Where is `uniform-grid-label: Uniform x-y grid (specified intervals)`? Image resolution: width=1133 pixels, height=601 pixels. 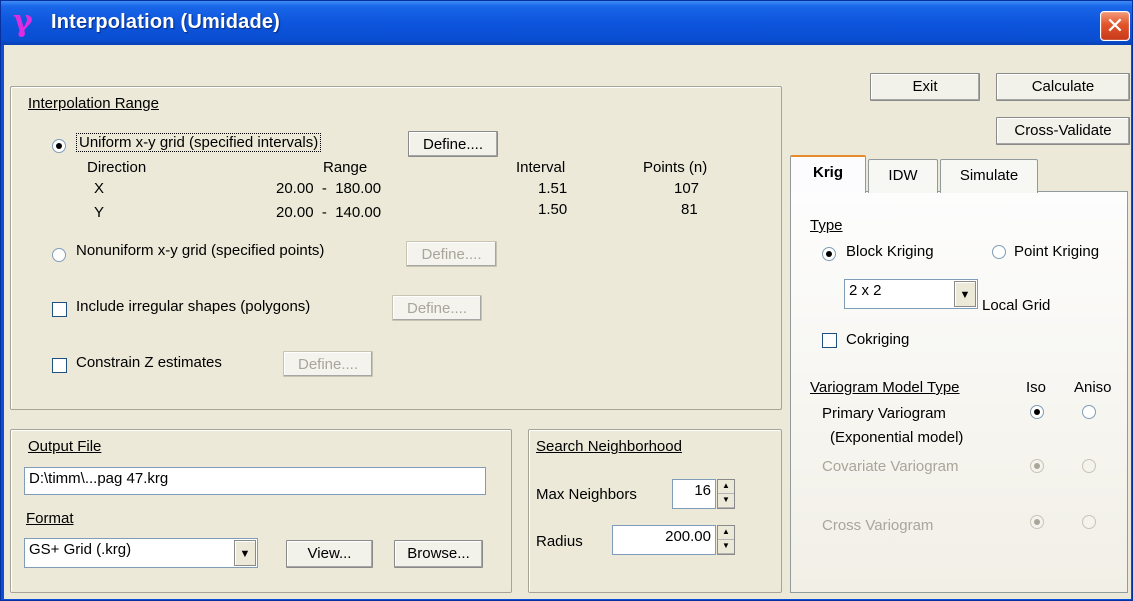
uniform-grid-label: Uniform x-y grid (specified intervals) is located at coordinates (199, 142).